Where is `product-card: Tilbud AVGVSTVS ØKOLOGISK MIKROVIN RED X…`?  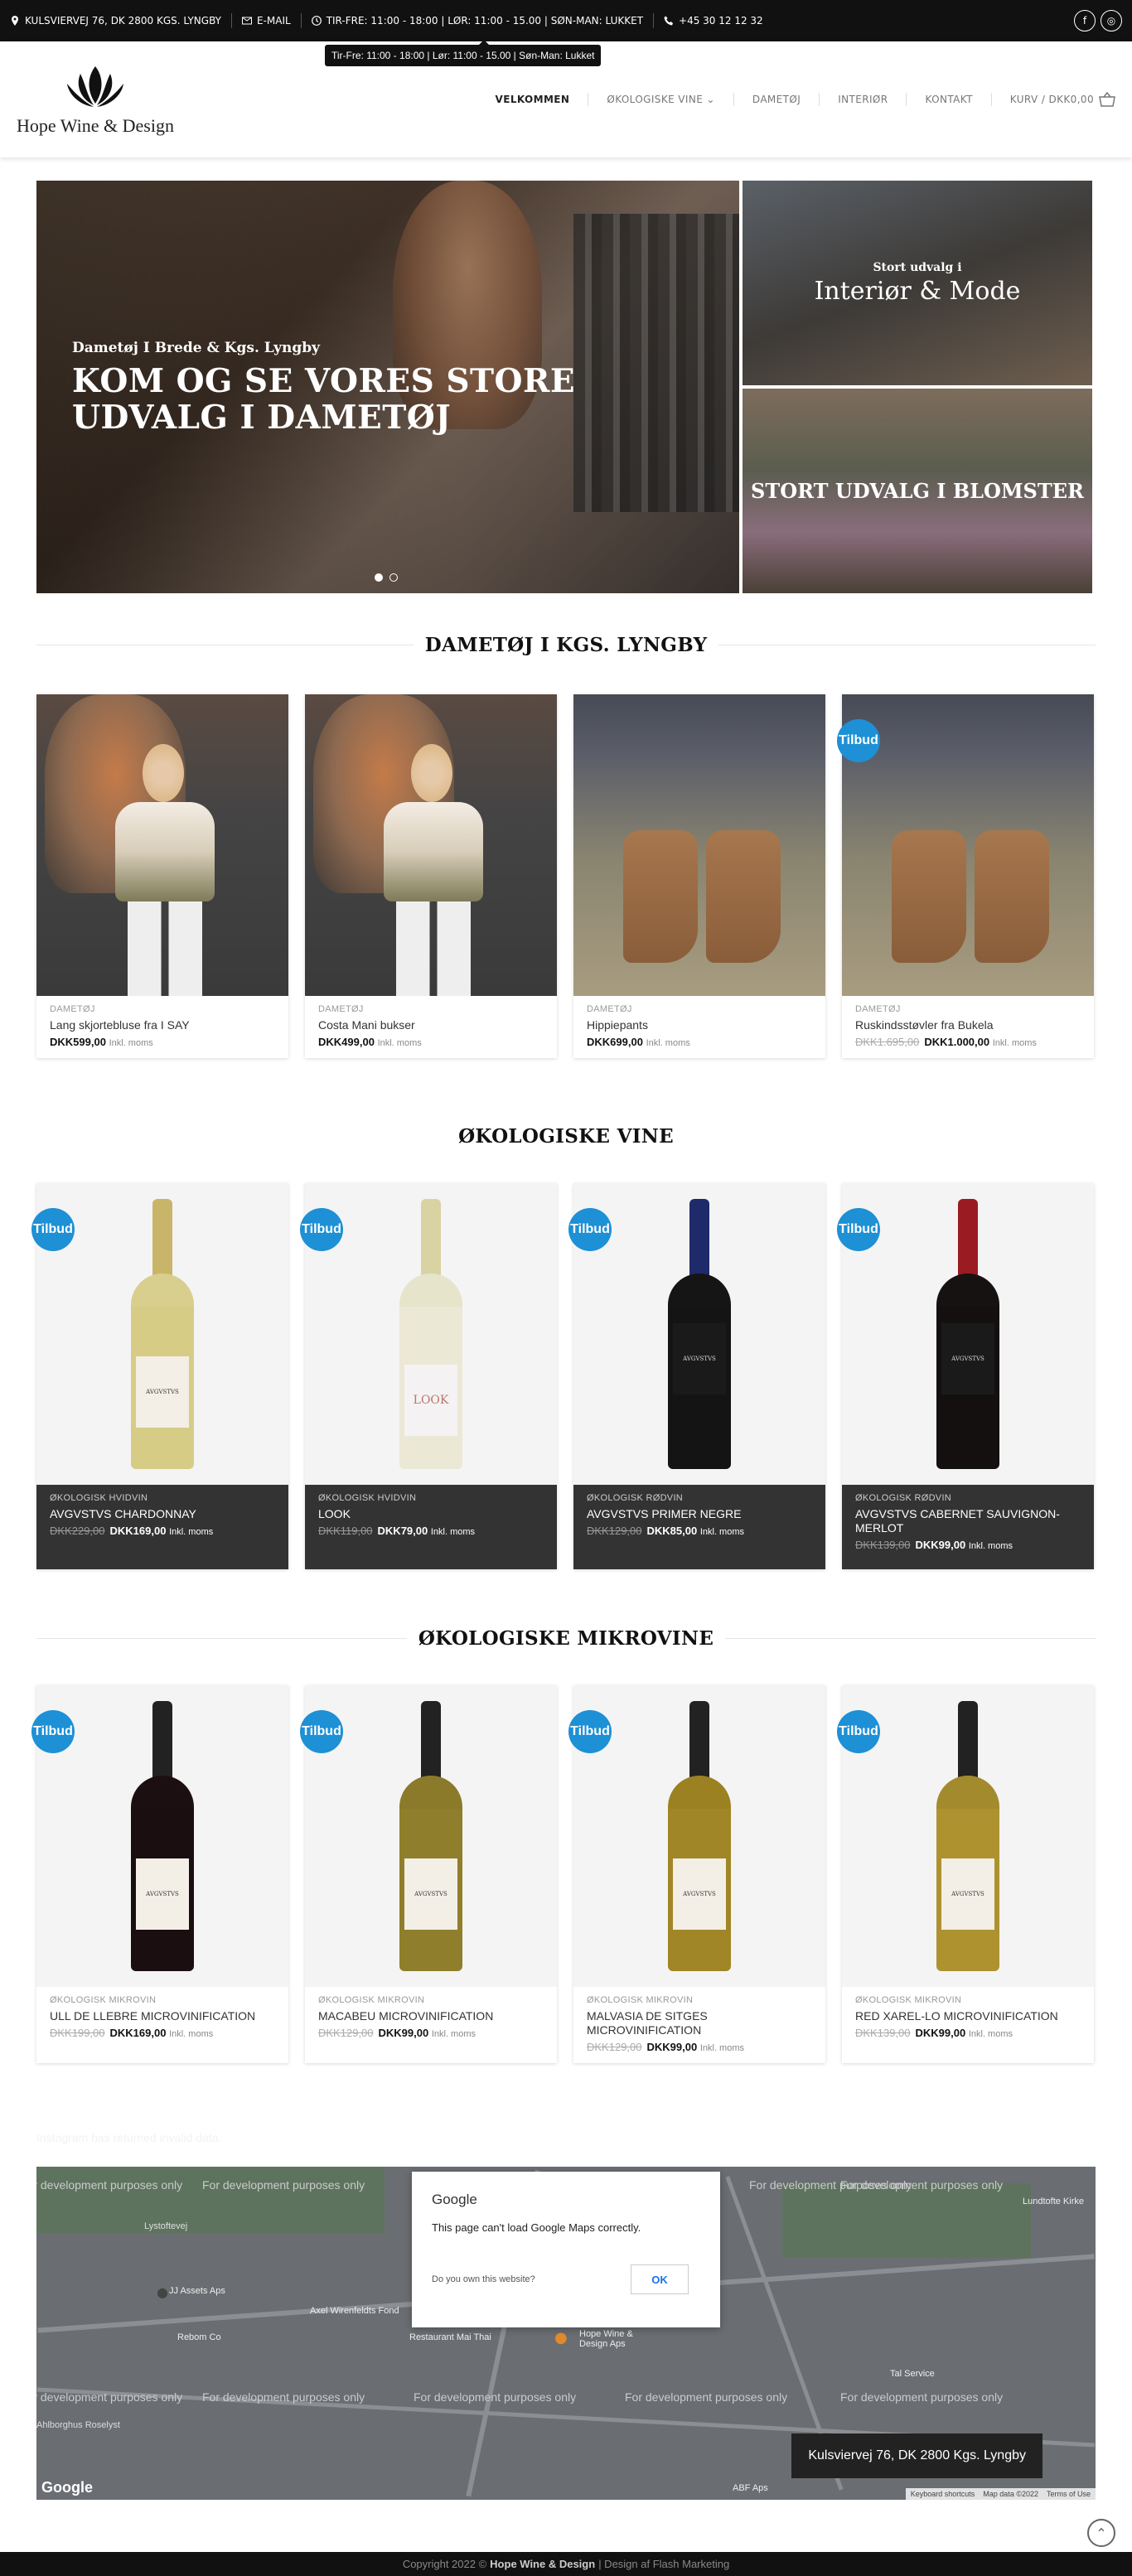
product-card: Tilbud AVGVSTVS ØKOLOGISK MIKROVIN RED X… is located at coordinates (965, 1874).